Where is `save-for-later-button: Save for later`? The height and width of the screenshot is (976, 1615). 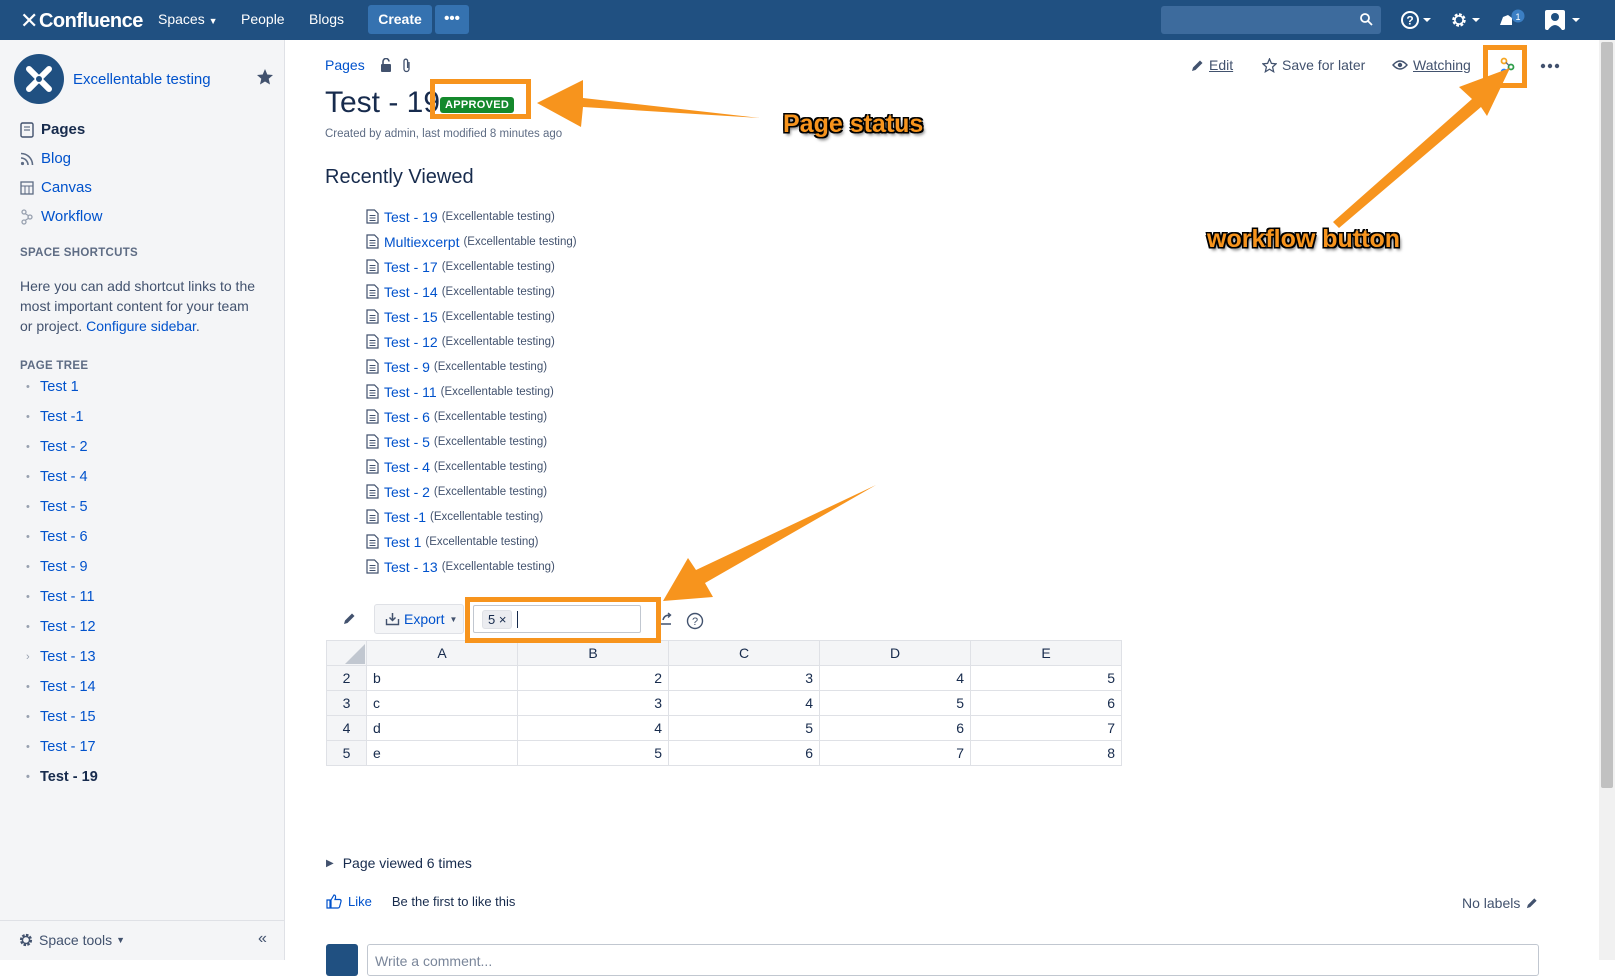 save-for-later-button: Save for later is located at coordinates (1313, 65).